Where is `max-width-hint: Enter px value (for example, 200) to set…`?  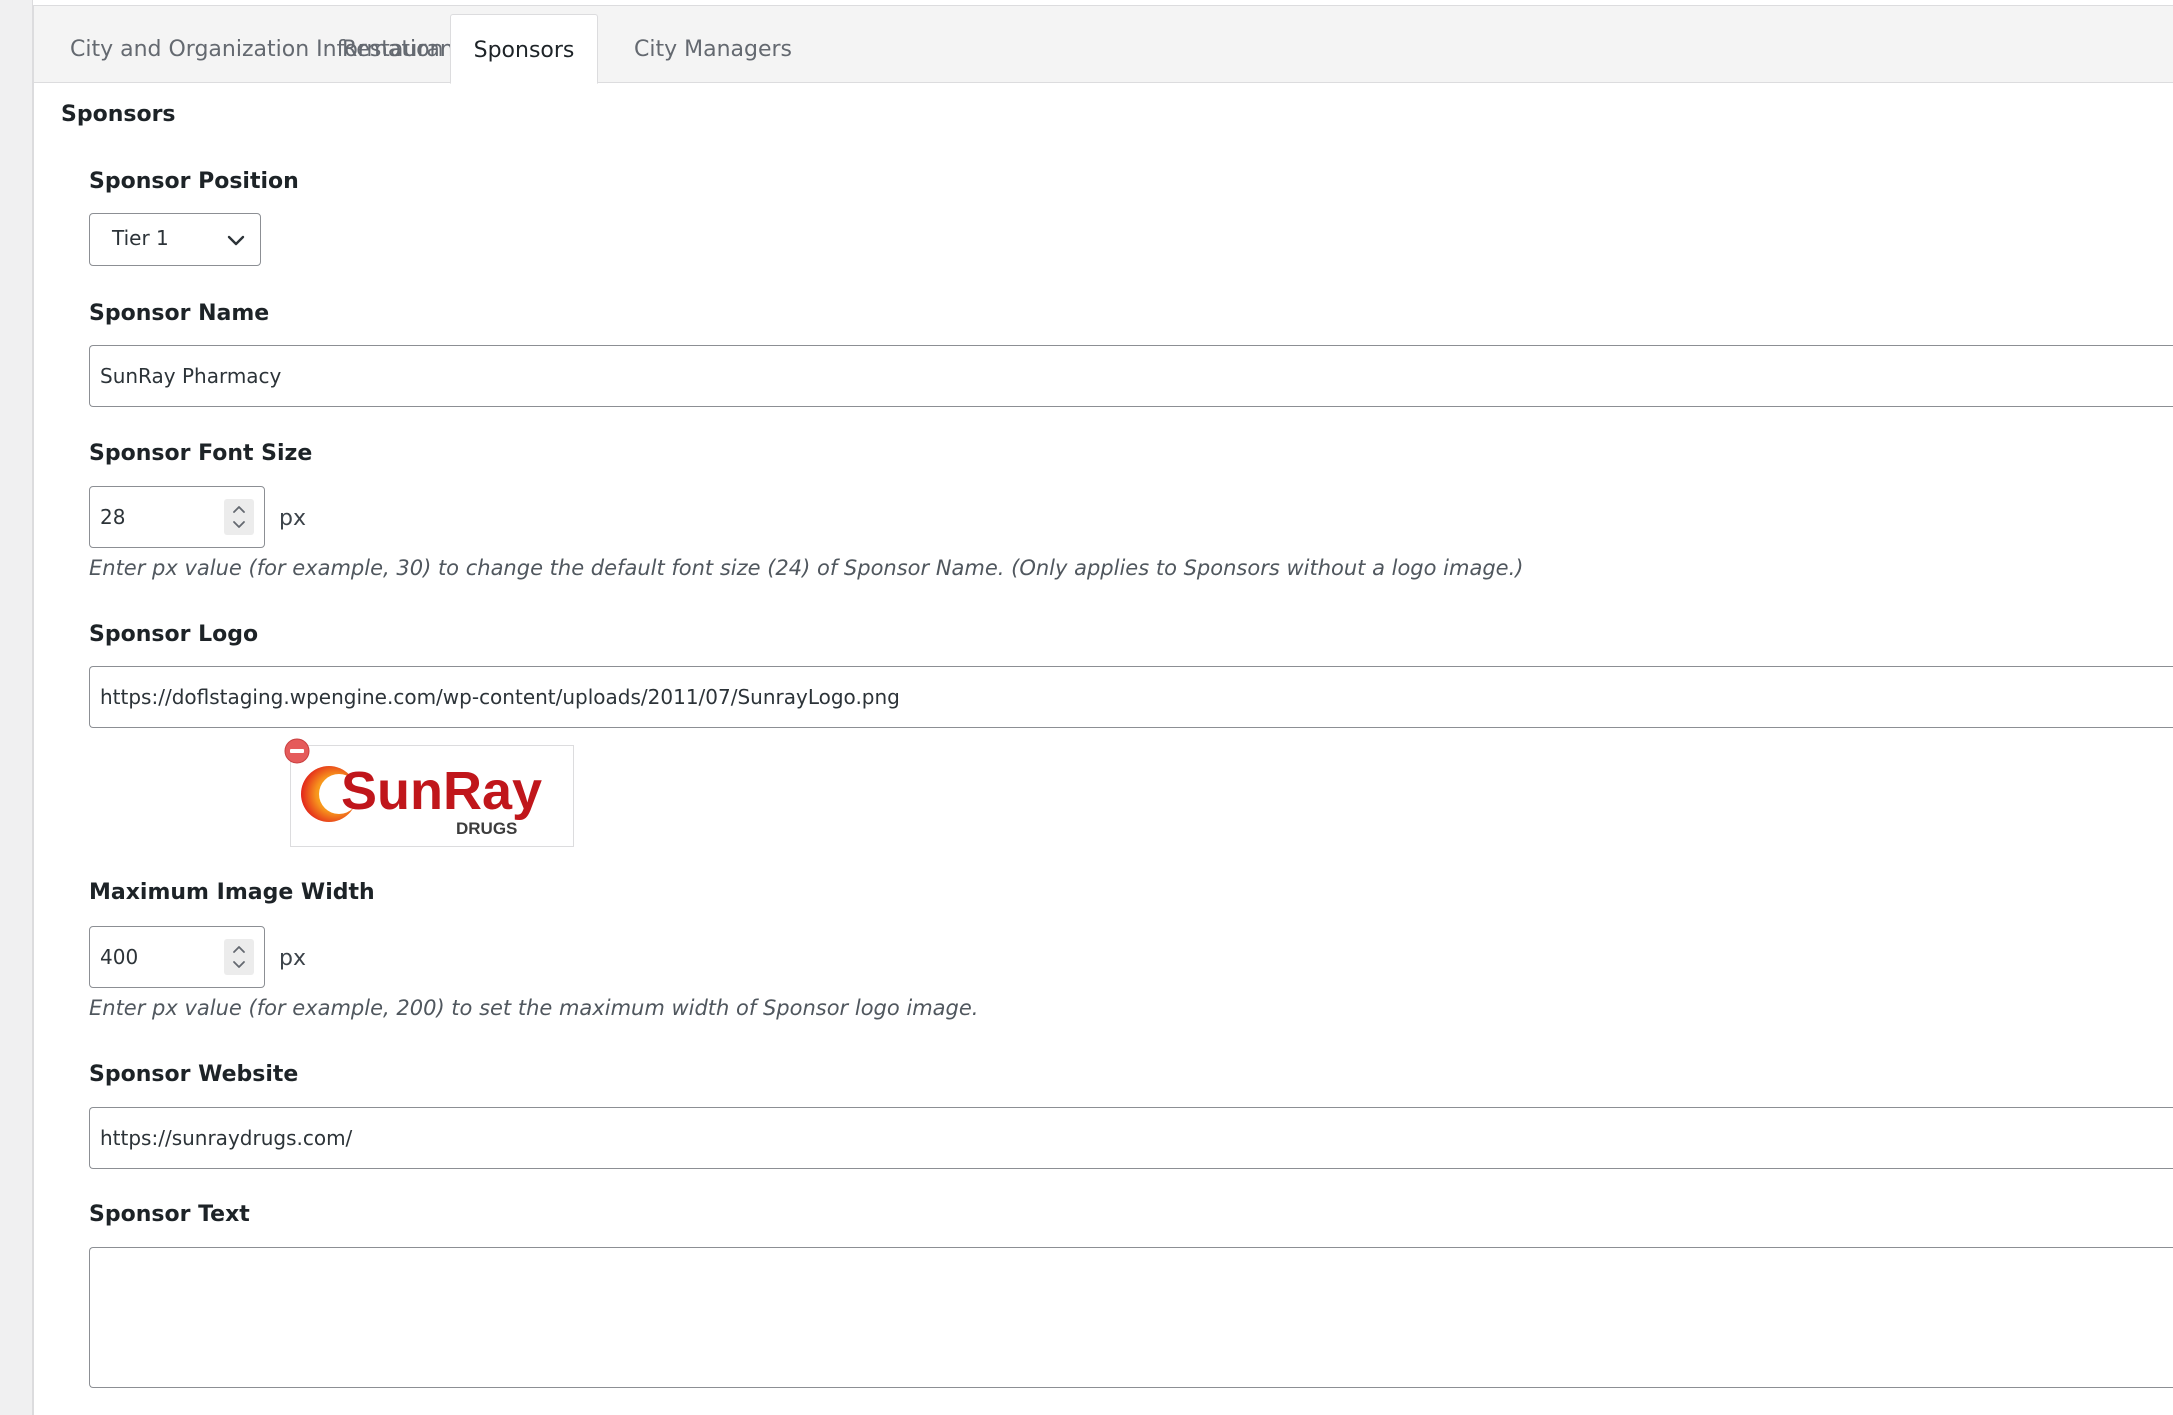 max-width-hint: Enter px value (for example, 200) to set… is located at coordinates (534, 1008).